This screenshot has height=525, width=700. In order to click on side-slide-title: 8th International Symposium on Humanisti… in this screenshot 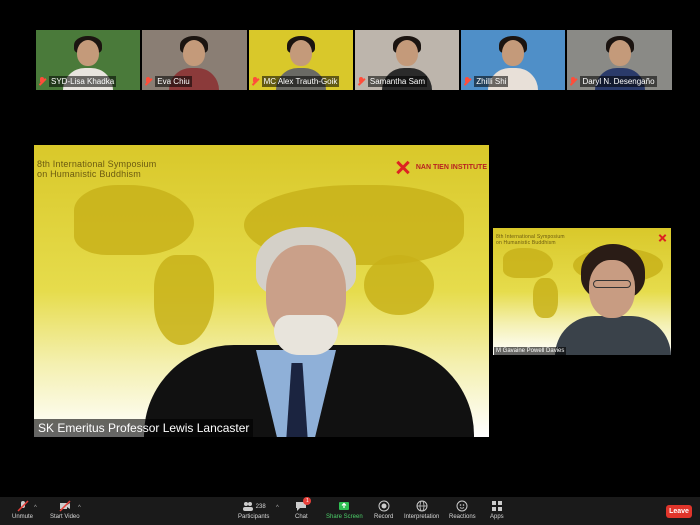, I will do `click(530, 240)`.